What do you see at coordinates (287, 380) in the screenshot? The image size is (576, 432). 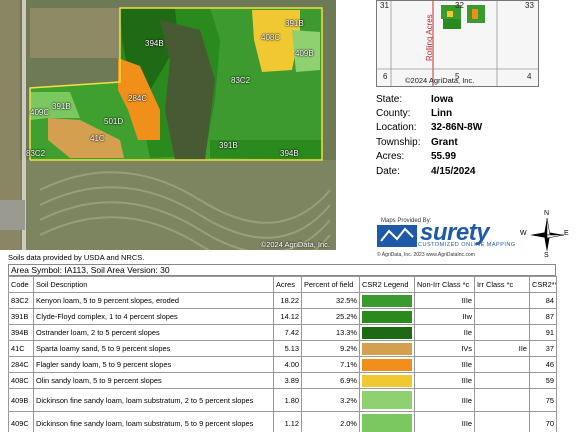 I see `soil-acres: 3.89` at bounding box center [287, 380].